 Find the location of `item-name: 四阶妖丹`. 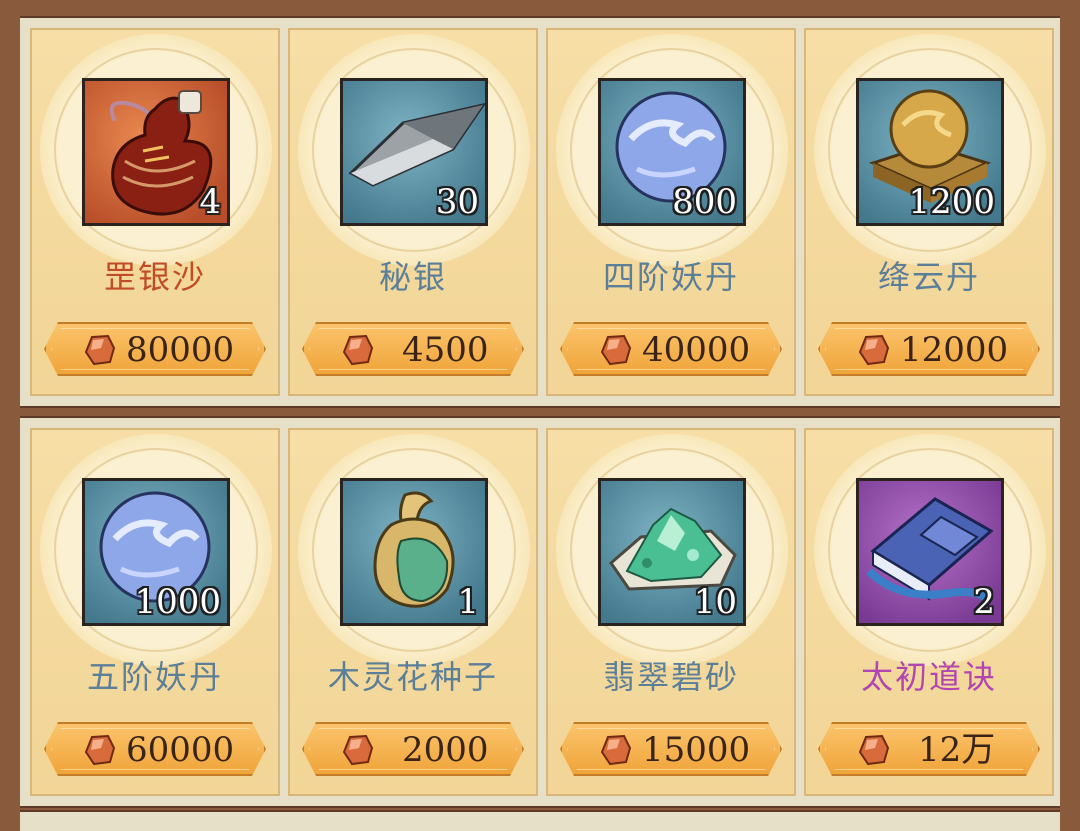

item-name: 四阶妖丹 is located at coordinates (670, 277).